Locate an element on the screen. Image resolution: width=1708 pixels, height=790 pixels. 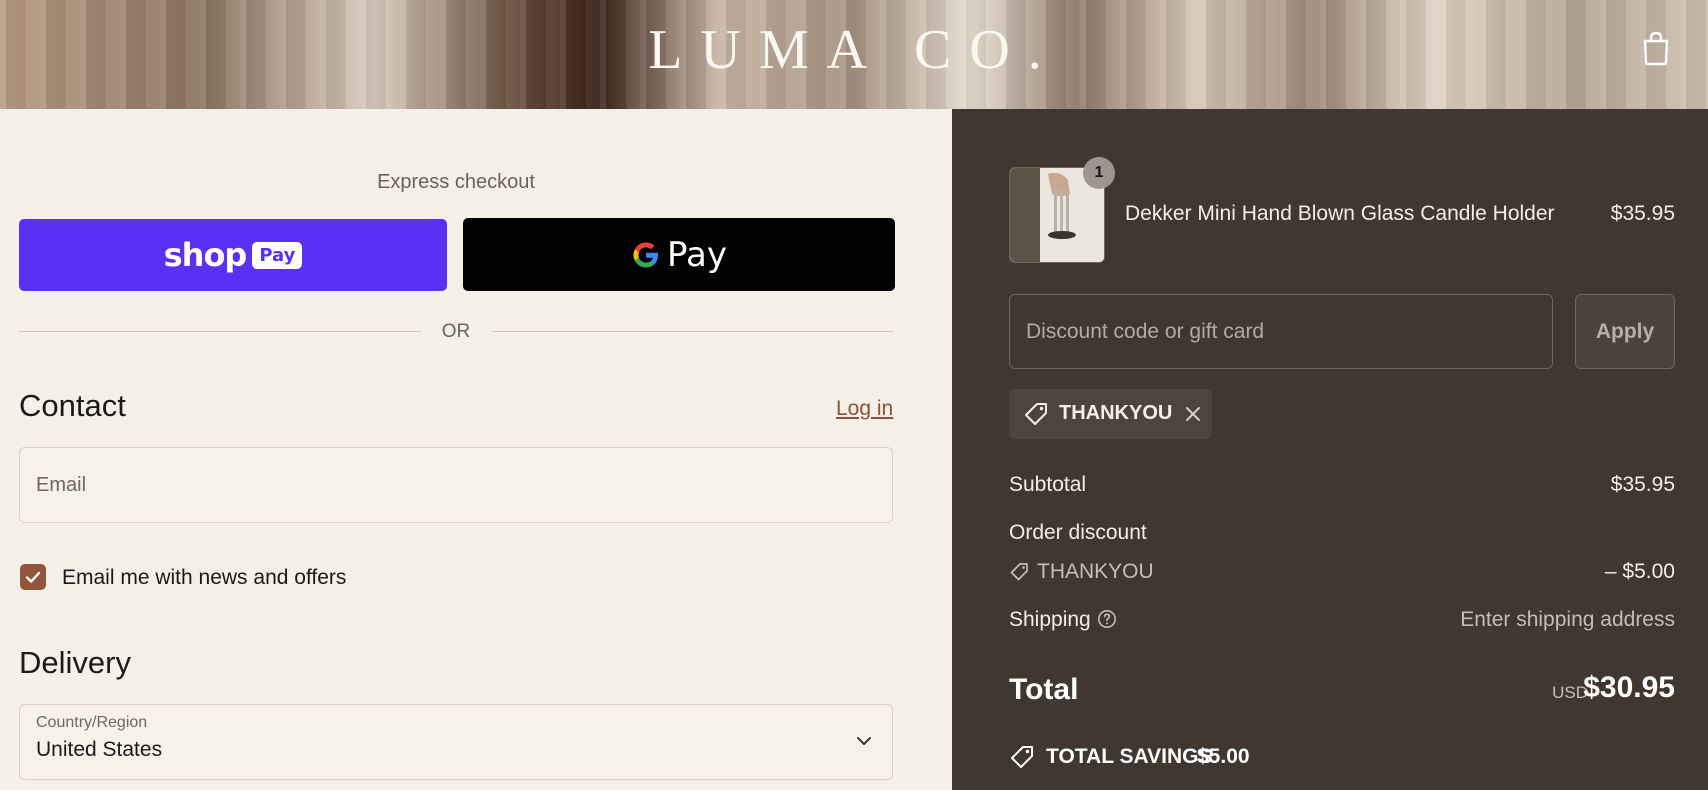
close-icon is located at coordinates (1193, 414).